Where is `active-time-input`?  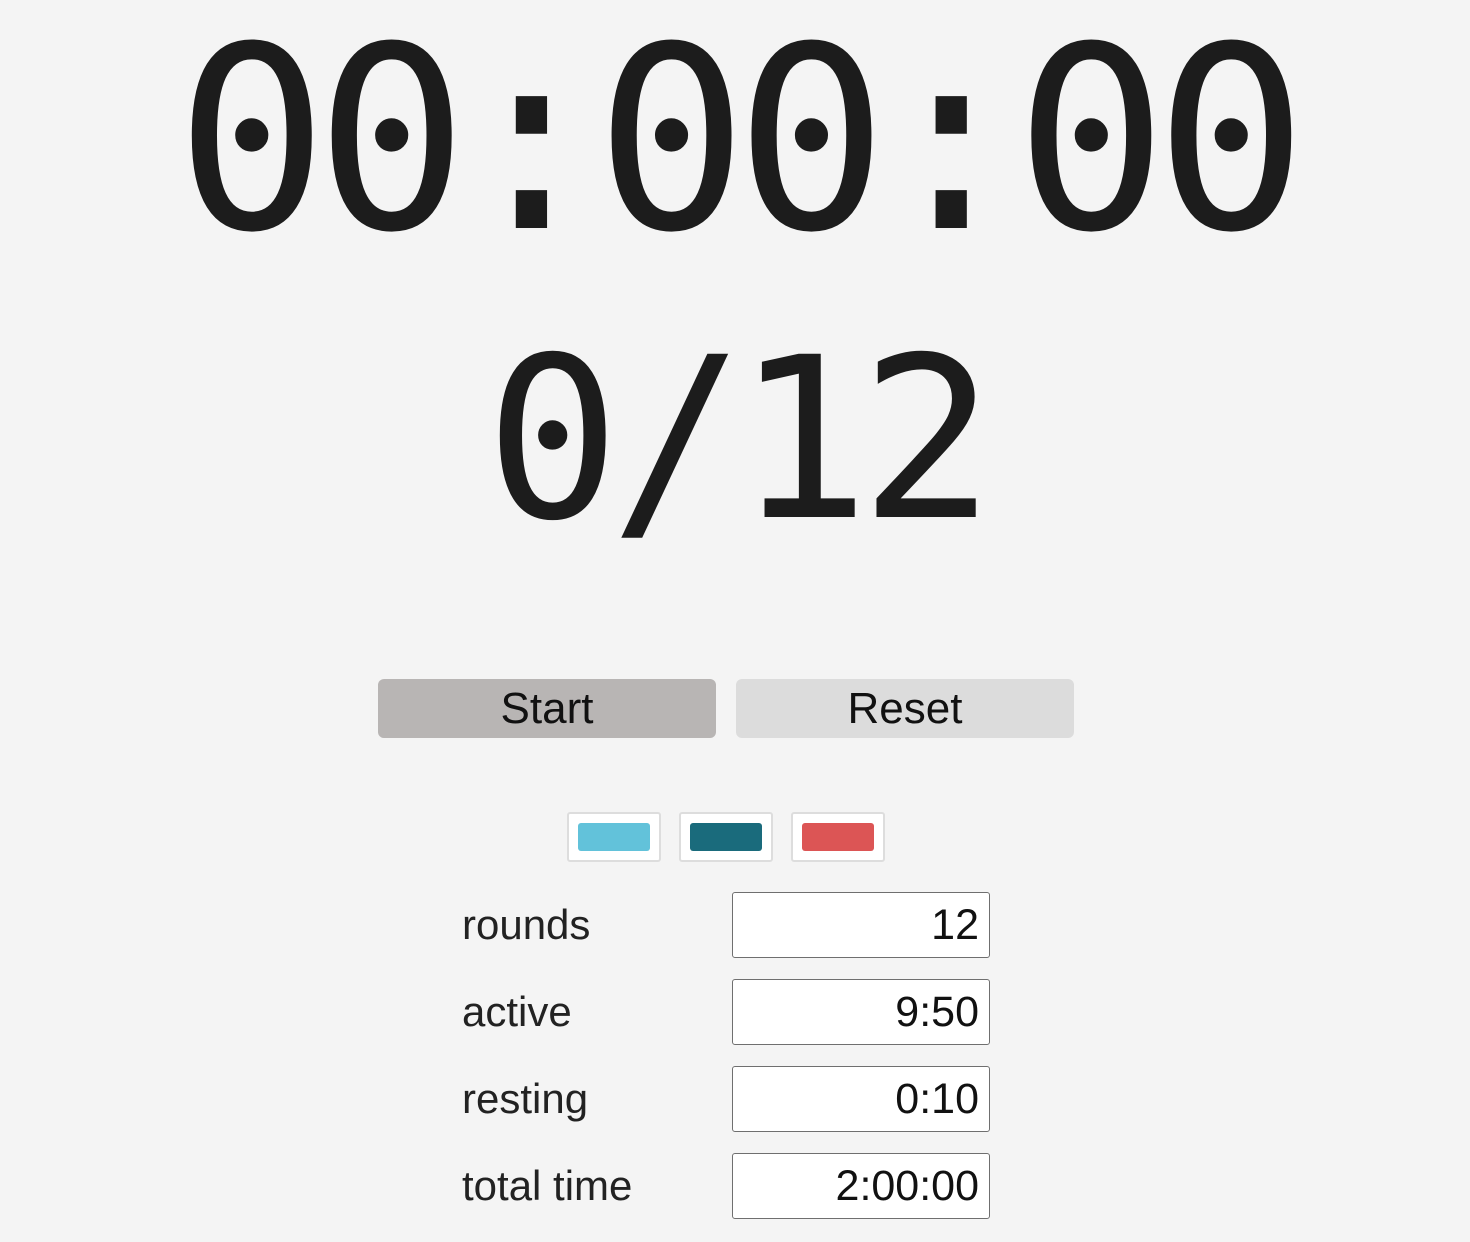
active-time-input is located at coordinates (861, 1012).